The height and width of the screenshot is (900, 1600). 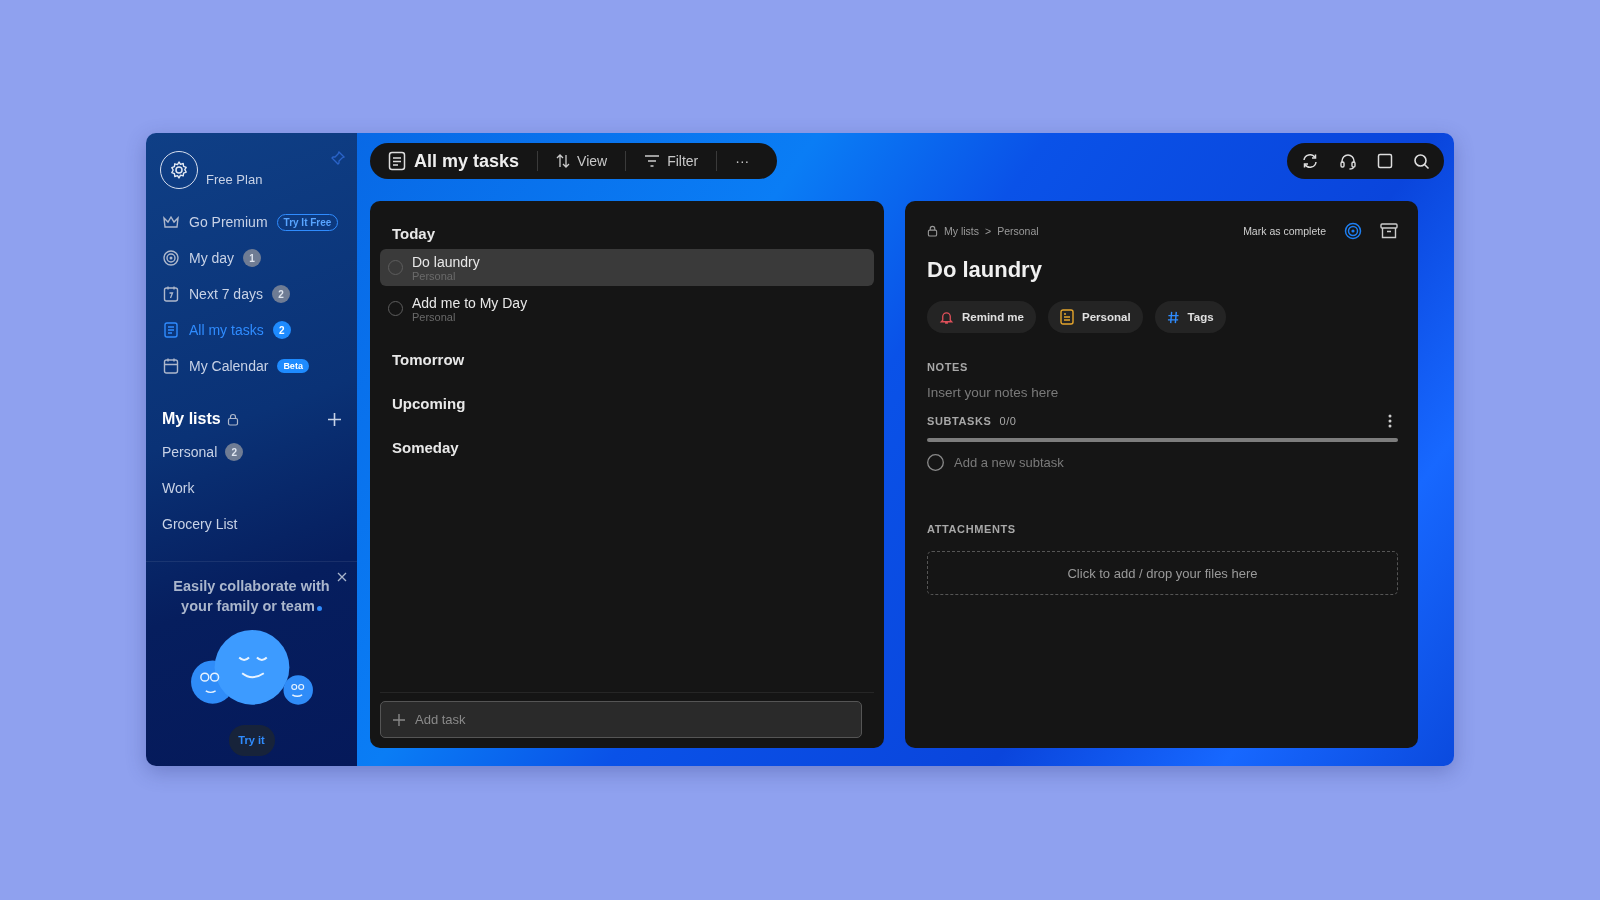 What do you see at coordinates (621, 719) in the screenshot?
I see `add-task-field: Add task` at bounding box center [621, 719].